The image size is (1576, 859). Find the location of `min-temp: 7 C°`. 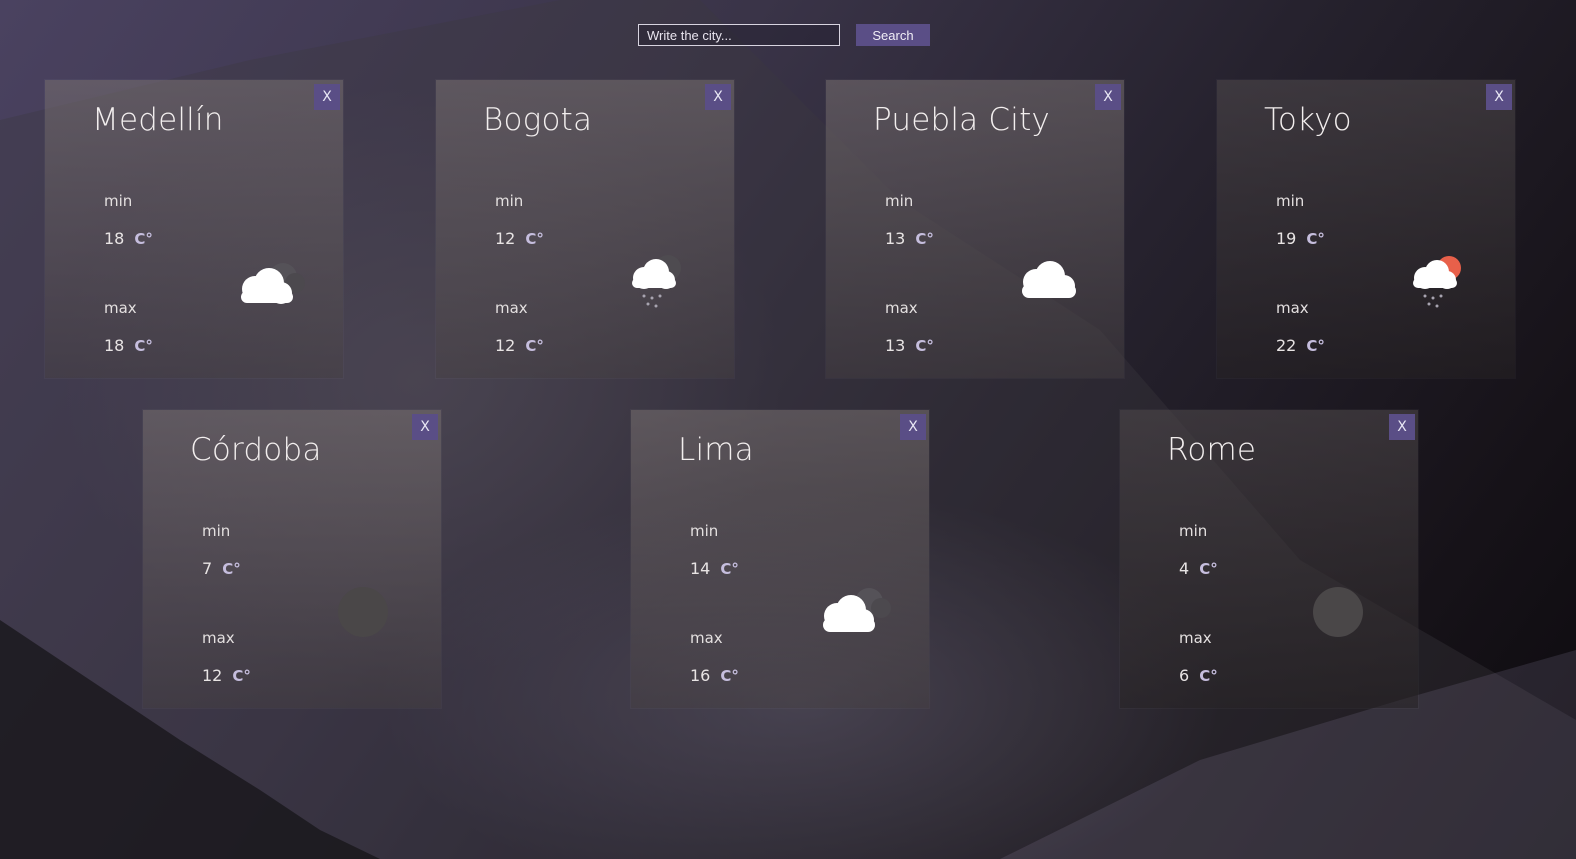

min-temp: 7 C° is located at coordinates (221, 568).